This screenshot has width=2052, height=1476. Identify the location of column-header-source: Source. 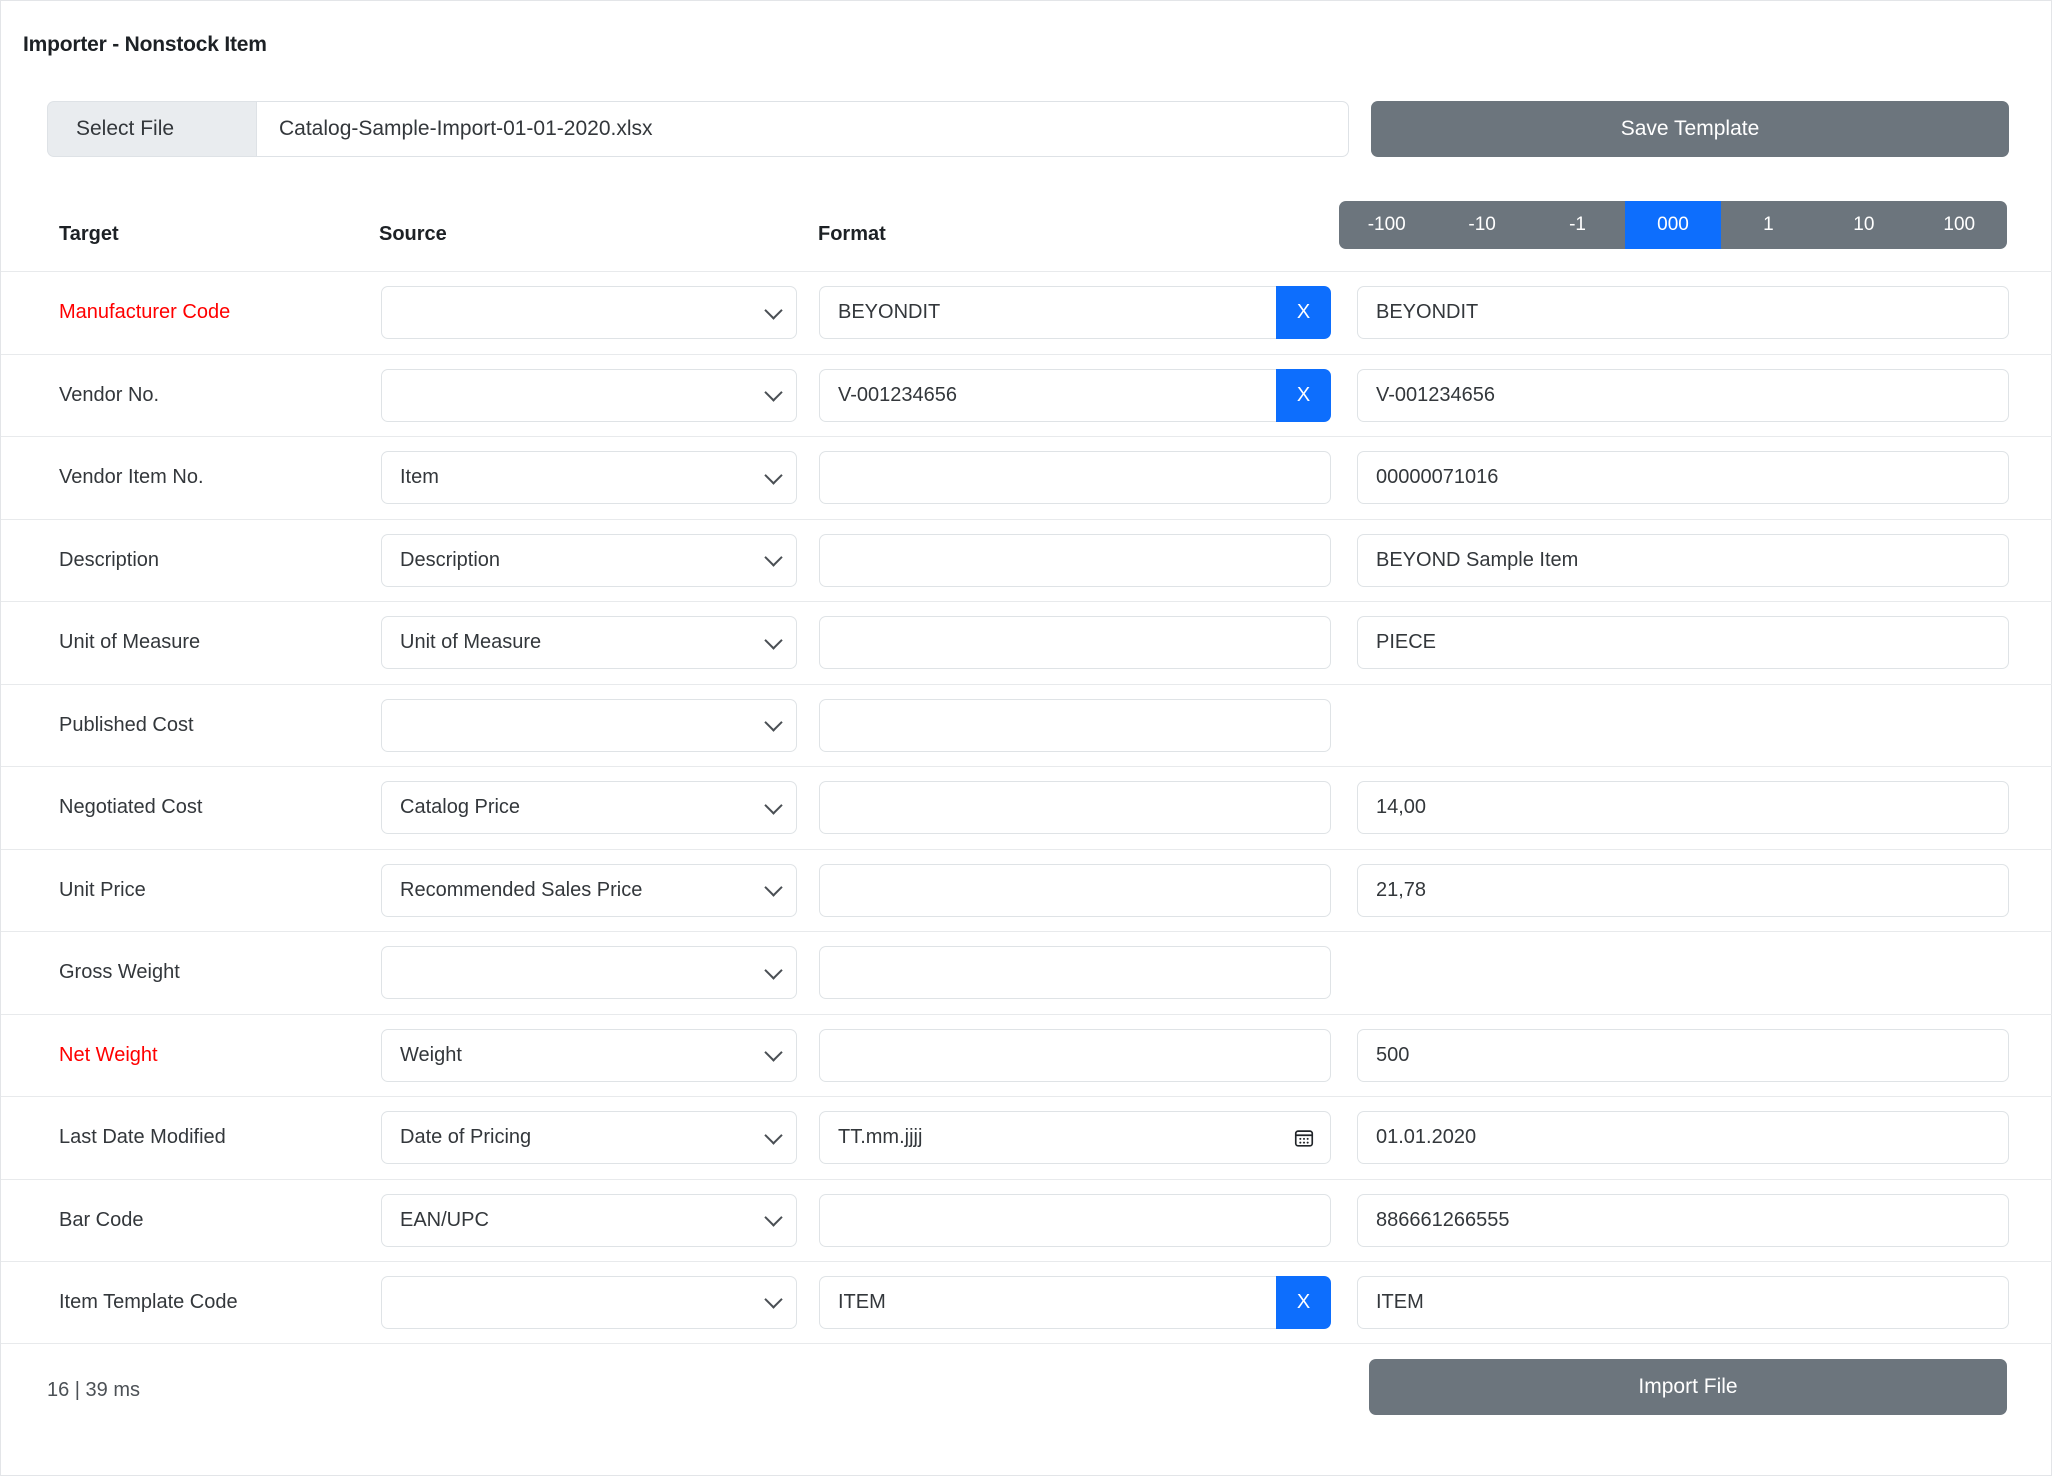
(413, 234).